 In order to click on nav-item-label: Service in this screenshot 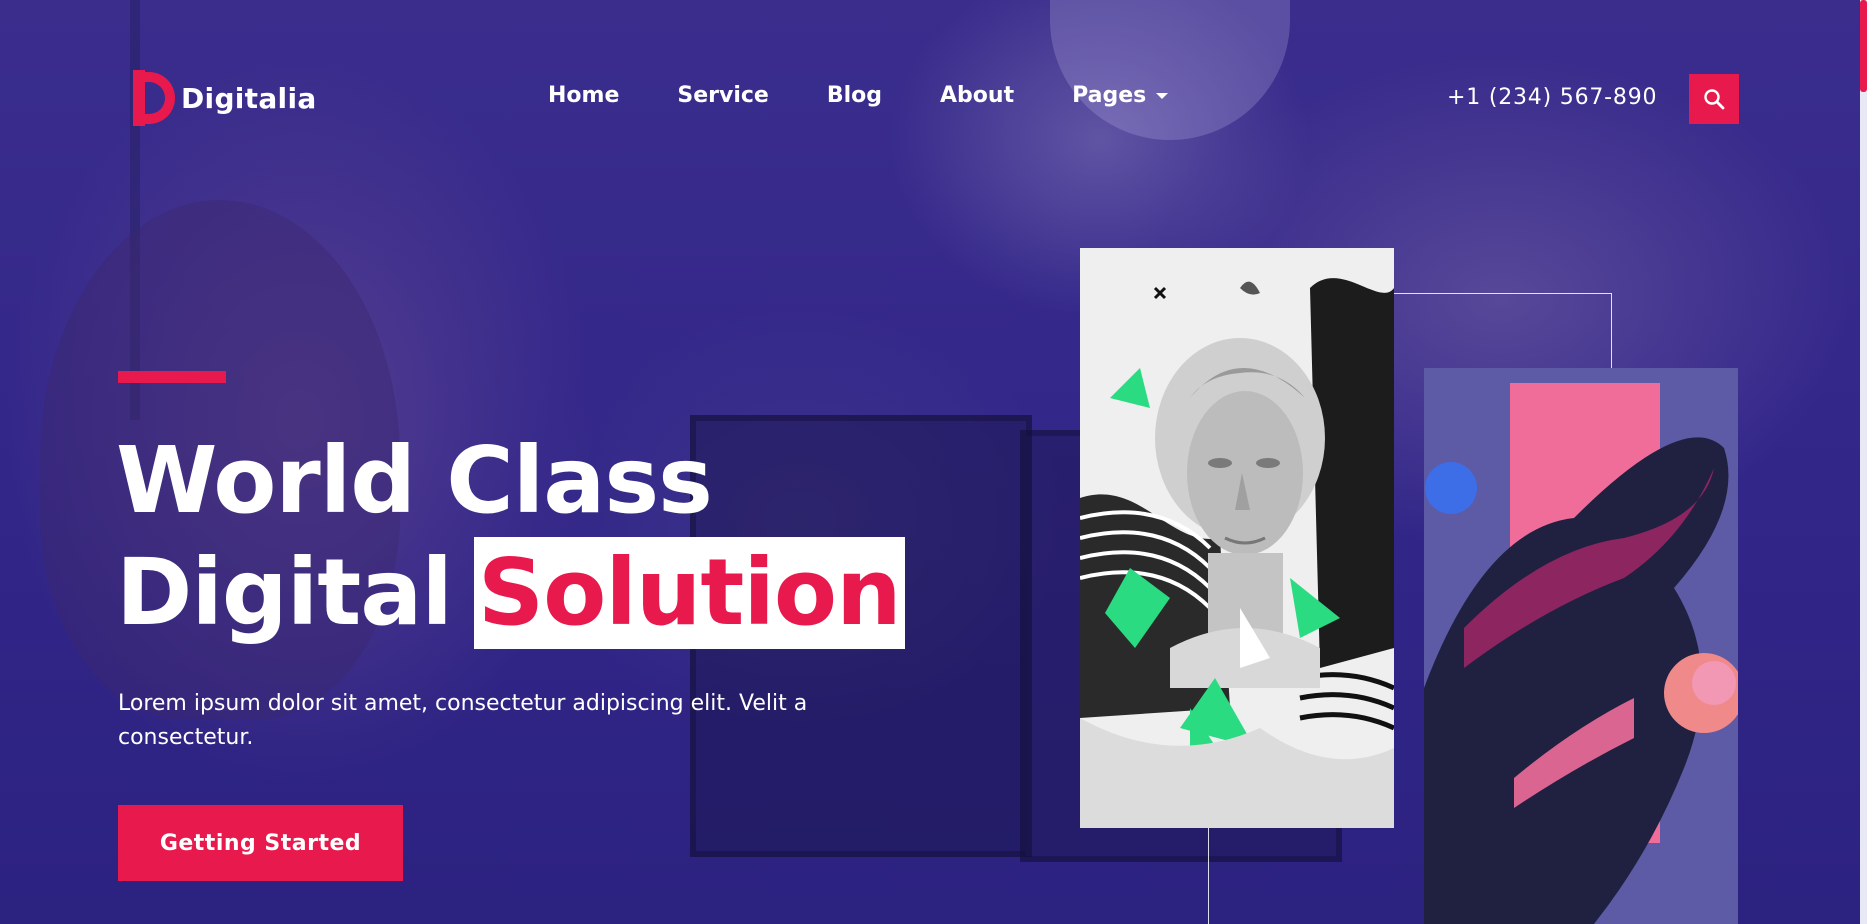, I will do `click(723, 95)`.